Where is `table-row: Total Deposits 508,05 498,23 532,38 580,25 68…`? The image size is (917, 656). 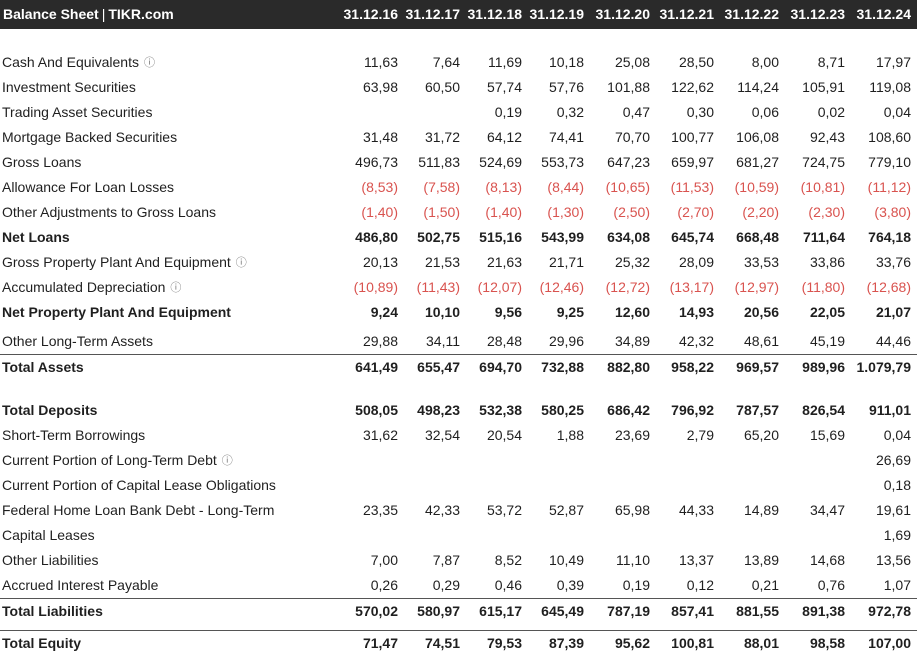
table-row: Total Deposits 508,05 498,23 532,38 580,25 68… is located at coordinates (458, 410).